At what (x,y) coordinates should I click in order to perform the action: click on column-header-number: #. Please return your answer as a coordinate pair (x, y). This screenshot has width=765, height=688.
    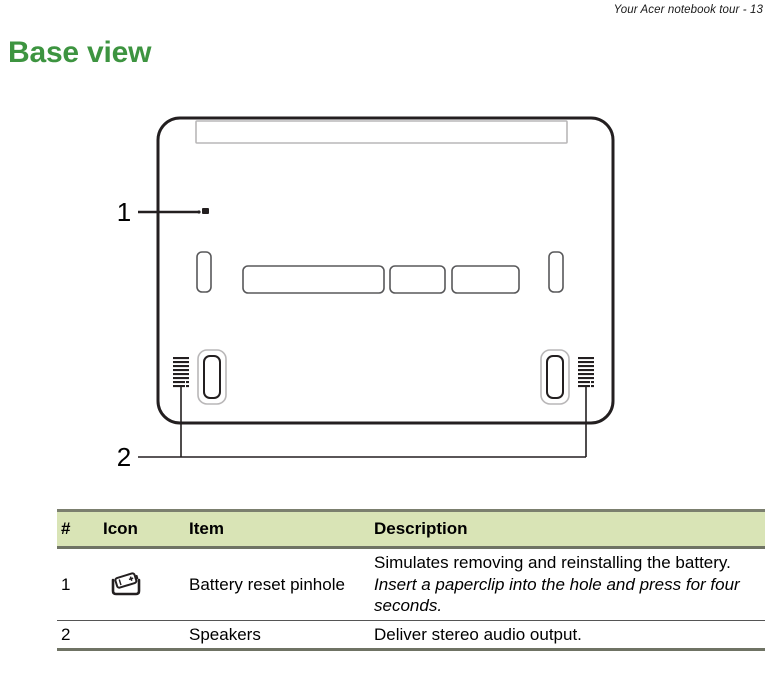
    Looking at the image, I should click on (78, 529).